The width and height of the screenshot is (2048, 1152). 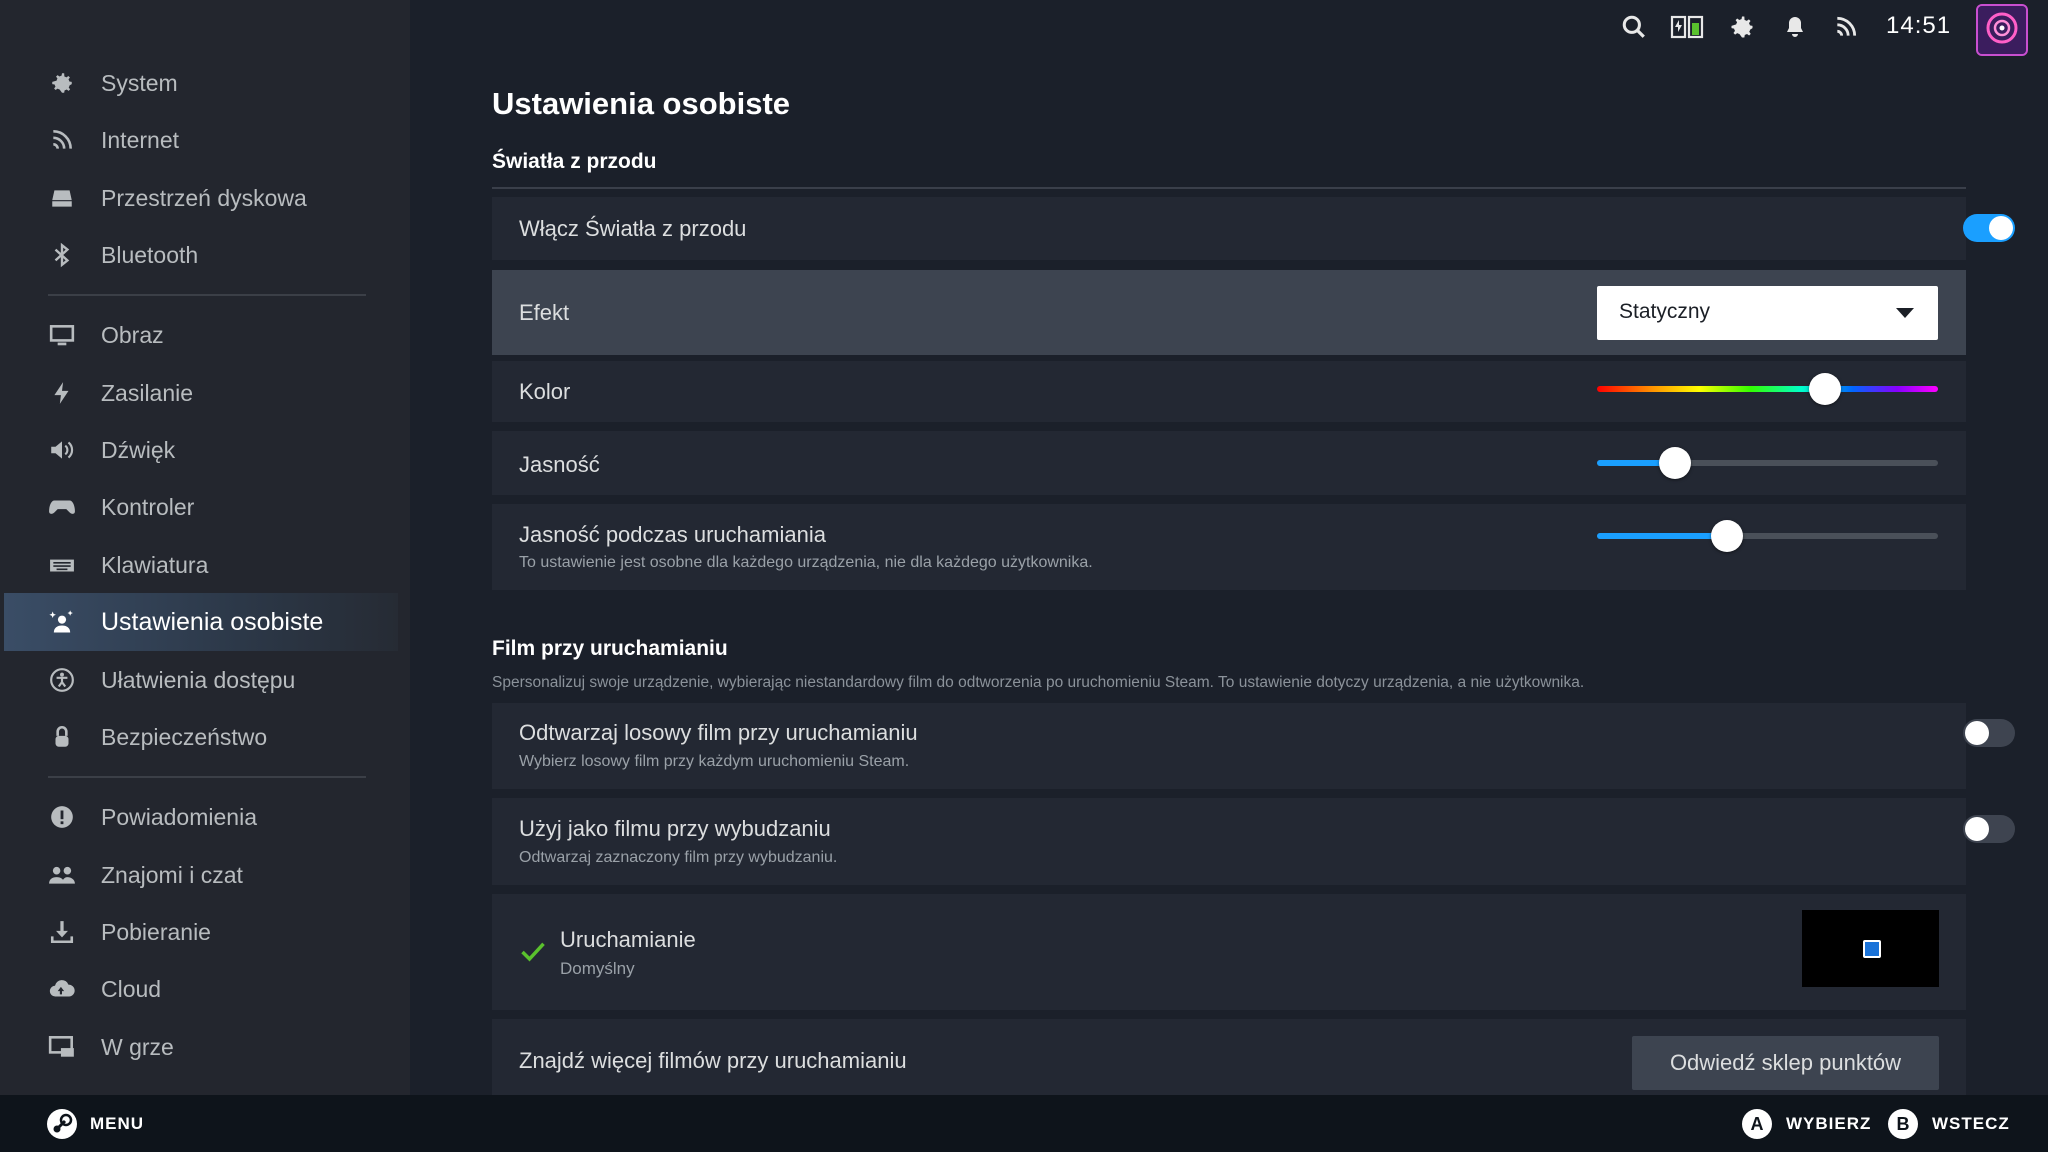 What do you see at coordinates (574, 161) in the screenshot?
I see `section-title-front-lights: Światła z przodu` at bounding box center [574, 161].